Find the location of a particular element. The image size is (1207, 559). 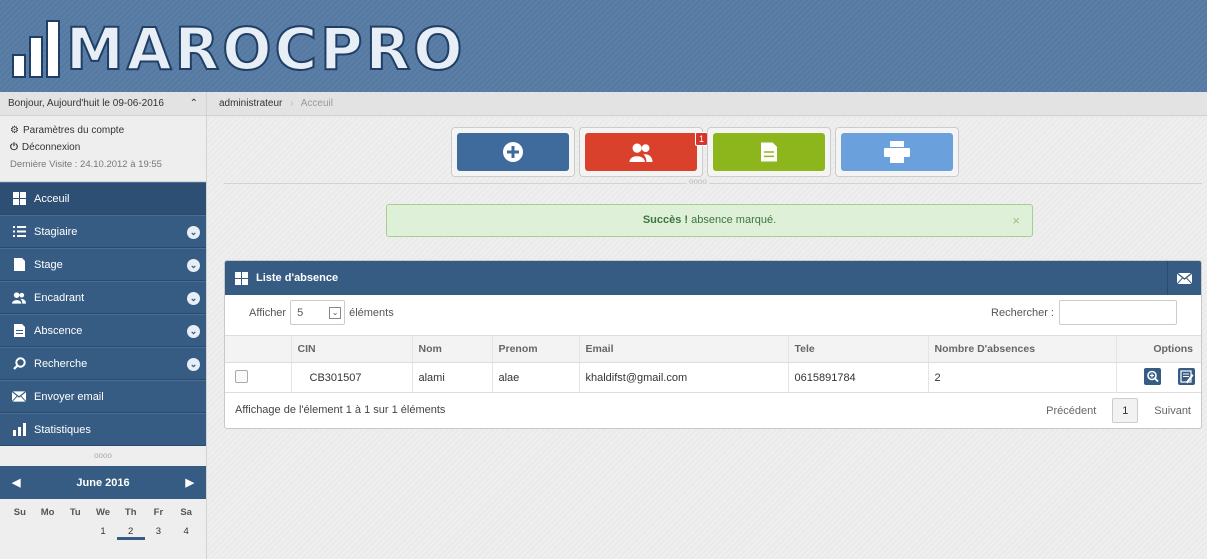

column-header-email: Email is located at coordinates (684, 349).